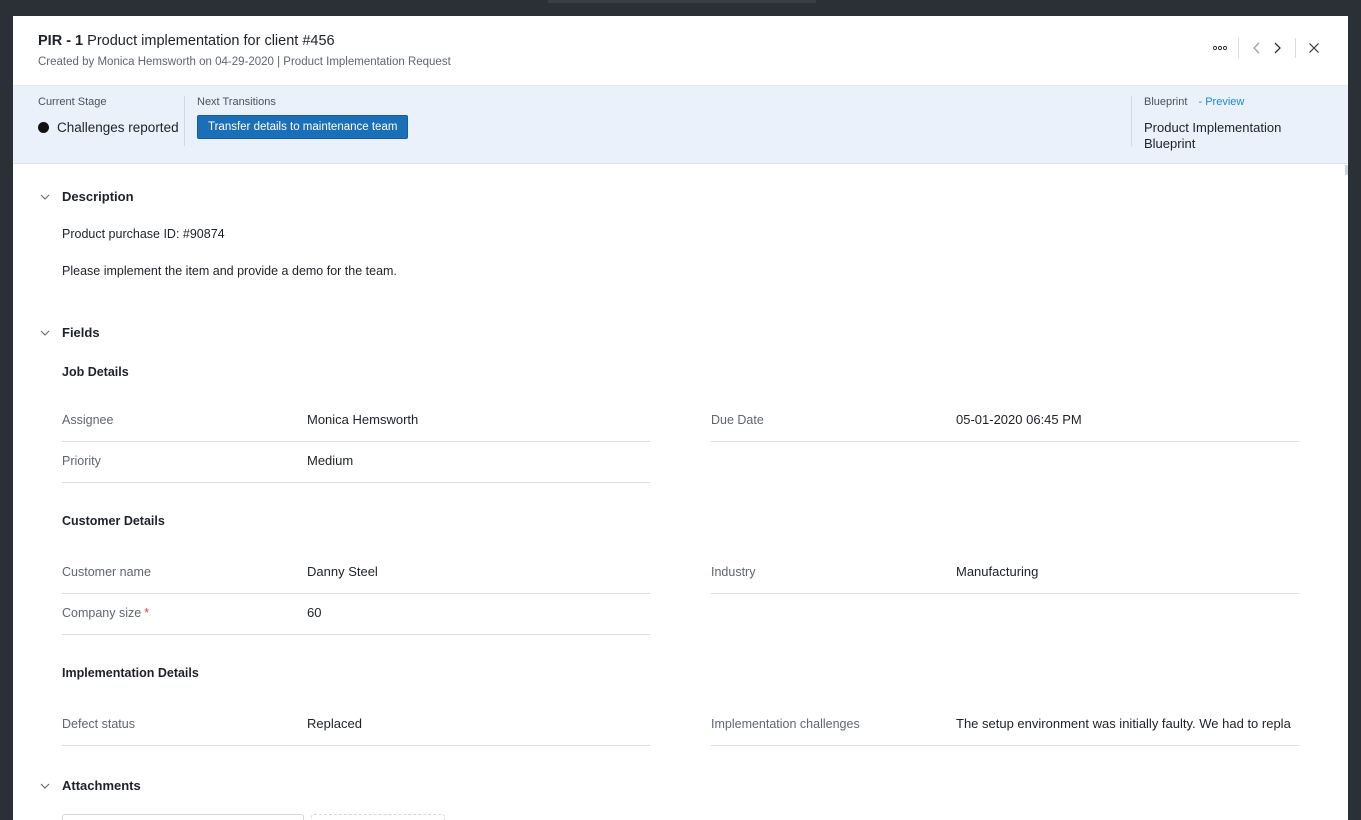 The width and height of the screenshot is (1361, 820). Describe the element at coordinates (43, 127) in the screenshot. I see `stage-dot-icon` at that location.